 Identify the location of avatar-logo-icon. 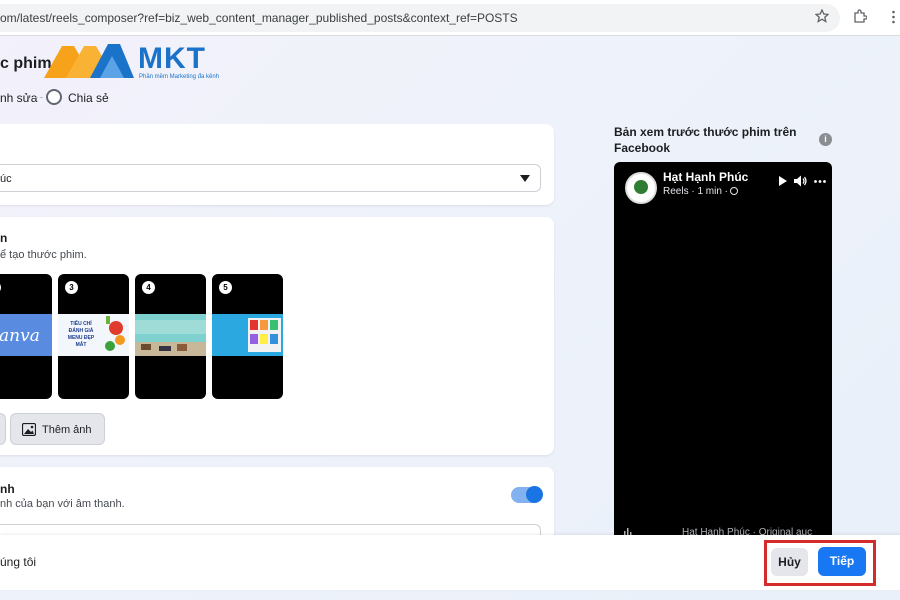
(641, 187).